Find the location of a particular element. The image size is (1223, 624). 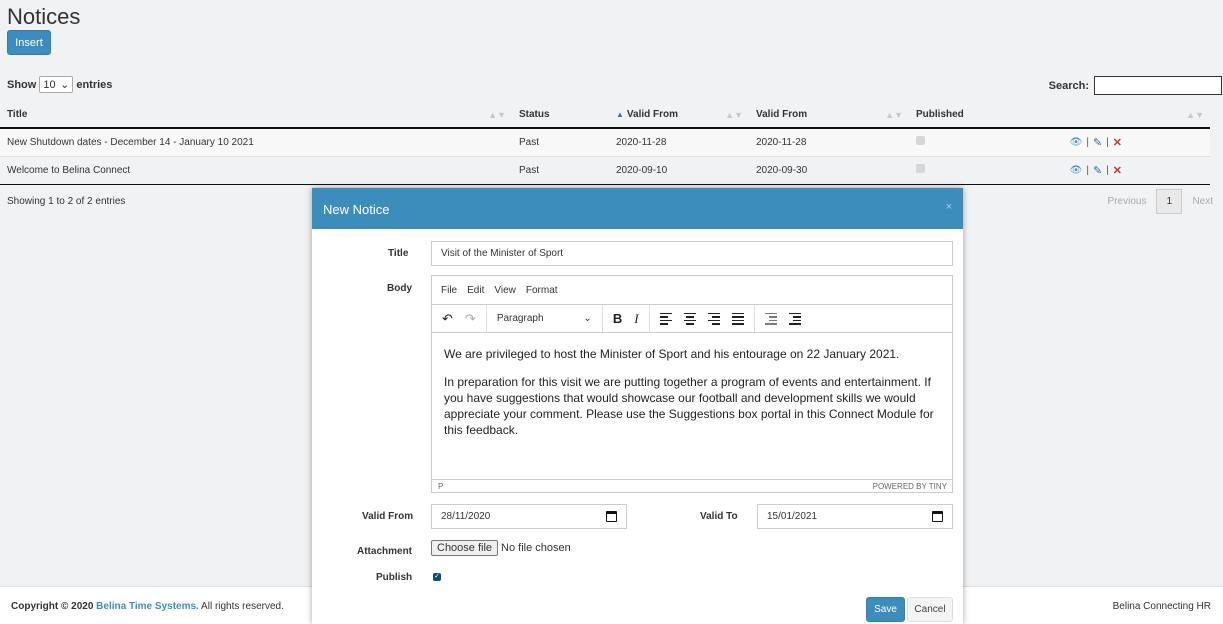

search-box: Search: is located at coordinates (1135, 85).